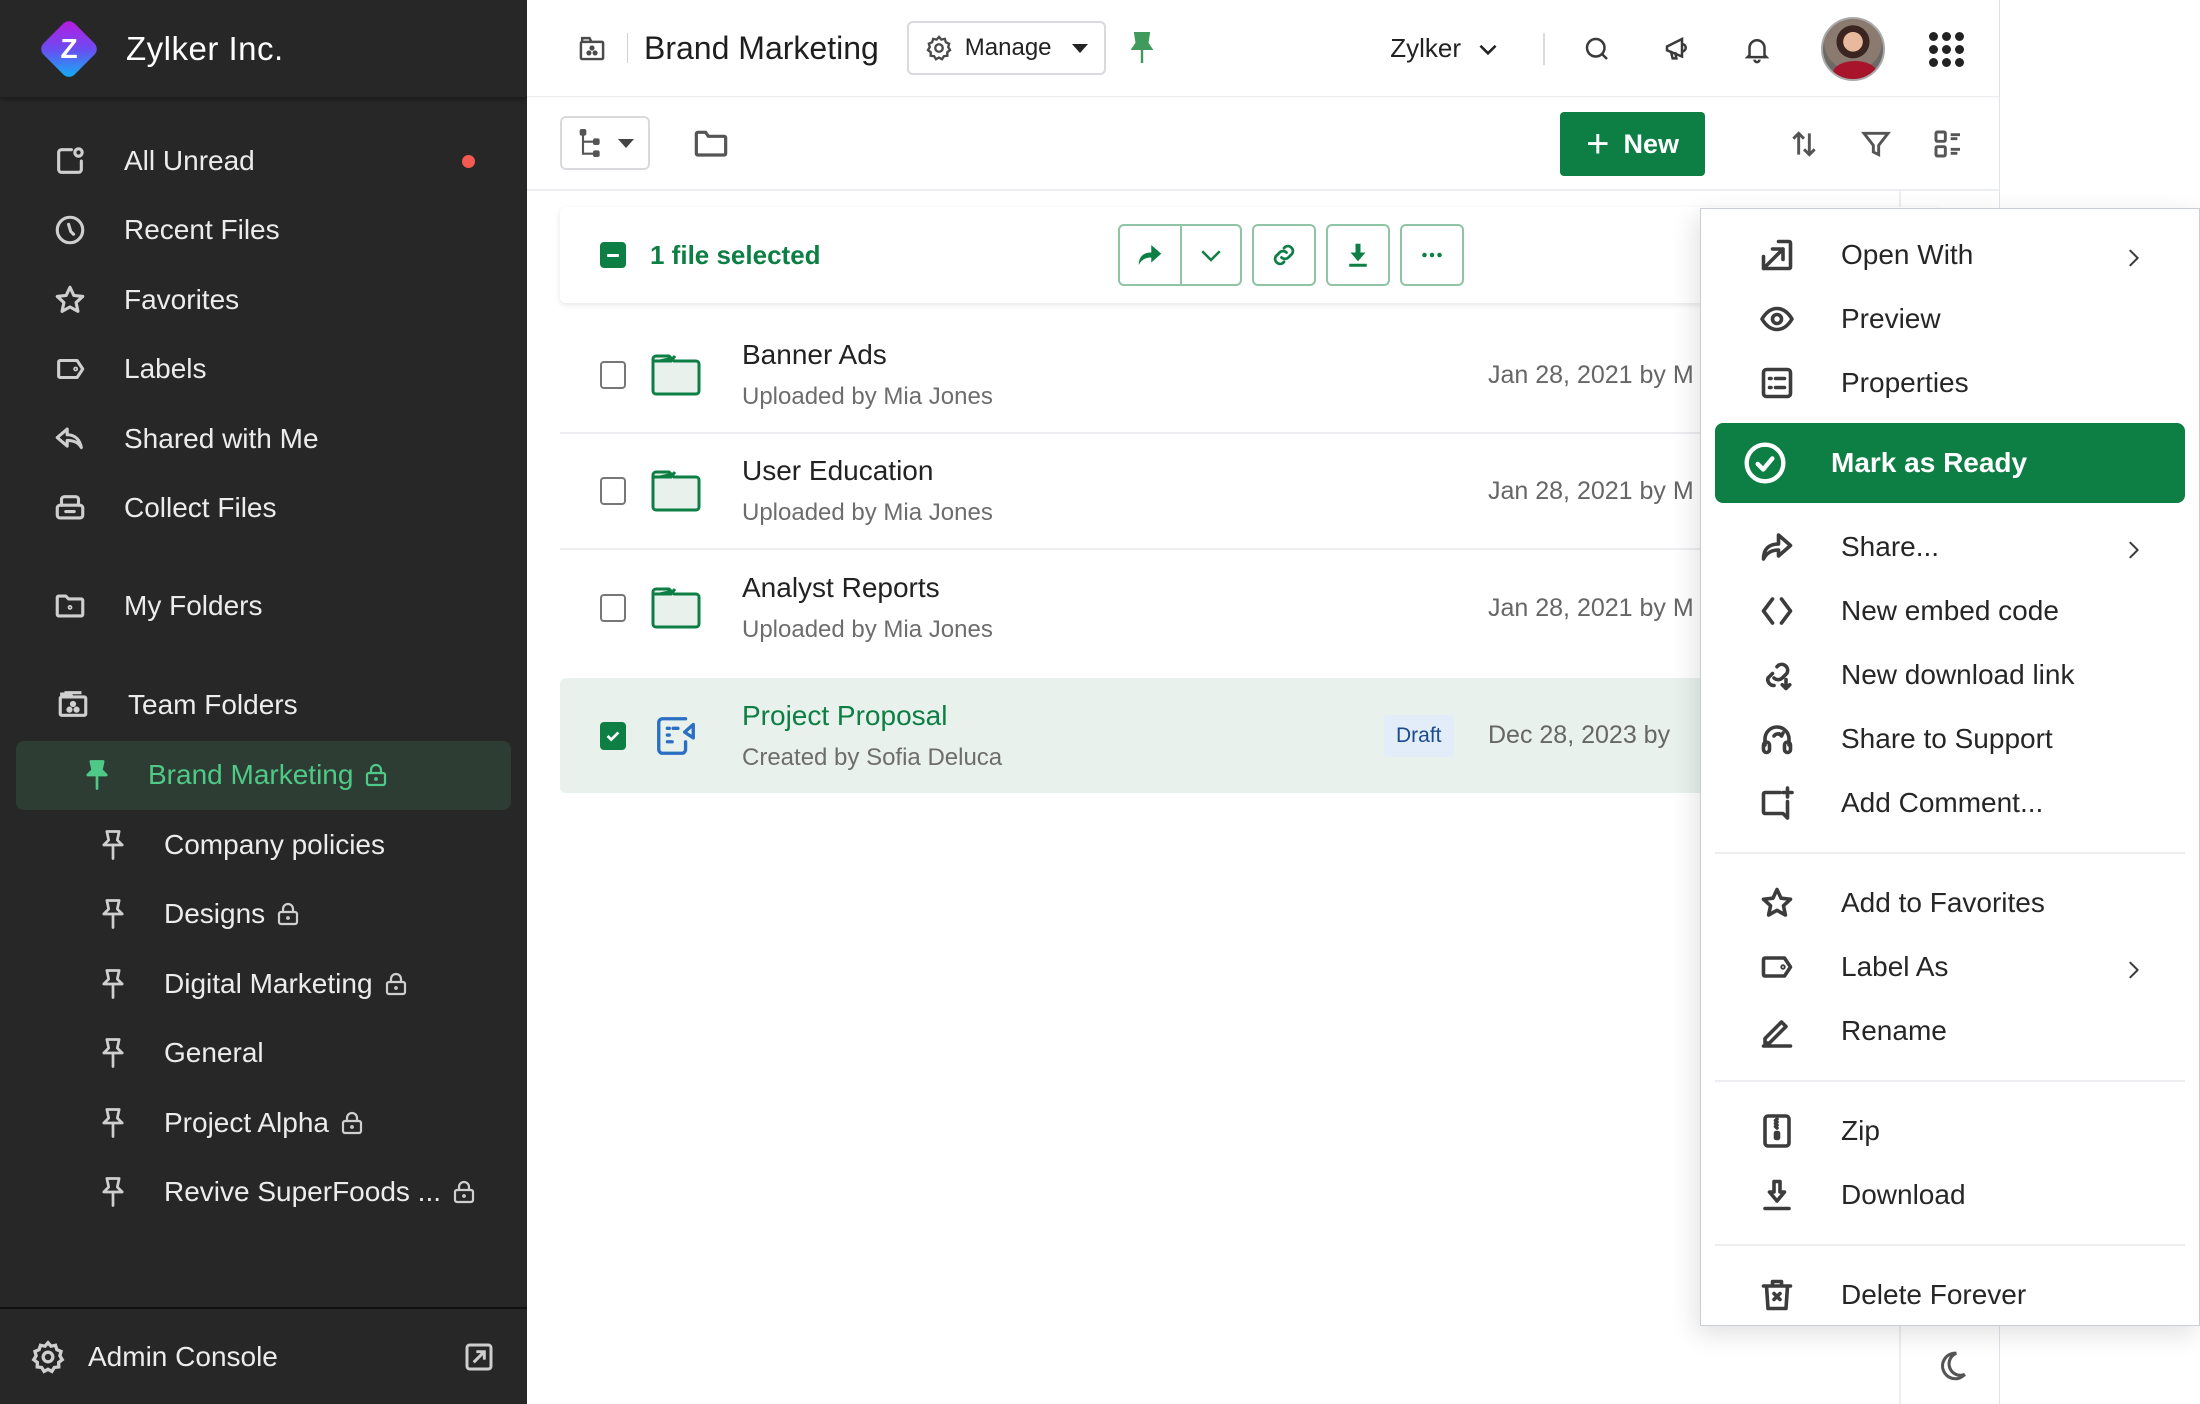 This screenshot has width=2200, height=1404. I want to click on list-view-icon, so click(1948, 144).